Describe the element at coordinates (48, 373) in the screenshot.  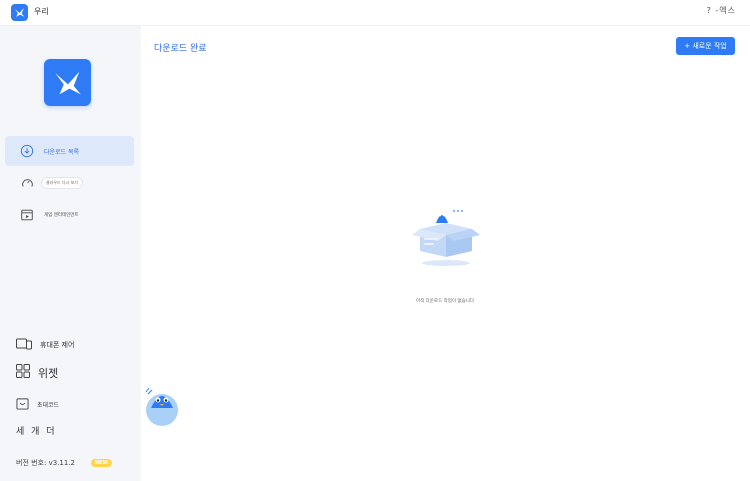
I see `widgets-label: 위젯` at that location.